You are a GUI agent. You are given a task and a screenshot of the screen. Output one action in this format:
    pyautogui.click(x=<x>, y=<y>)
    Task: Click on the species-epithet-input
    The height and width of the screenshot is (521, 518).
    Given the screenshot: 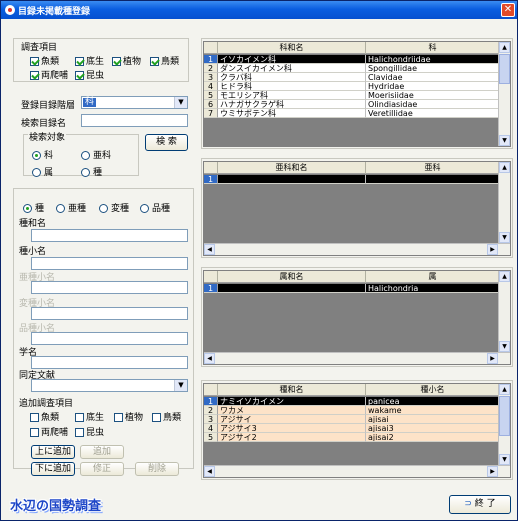 What is the action you would take?
    pyautogui.click(x=109, y=263)
    